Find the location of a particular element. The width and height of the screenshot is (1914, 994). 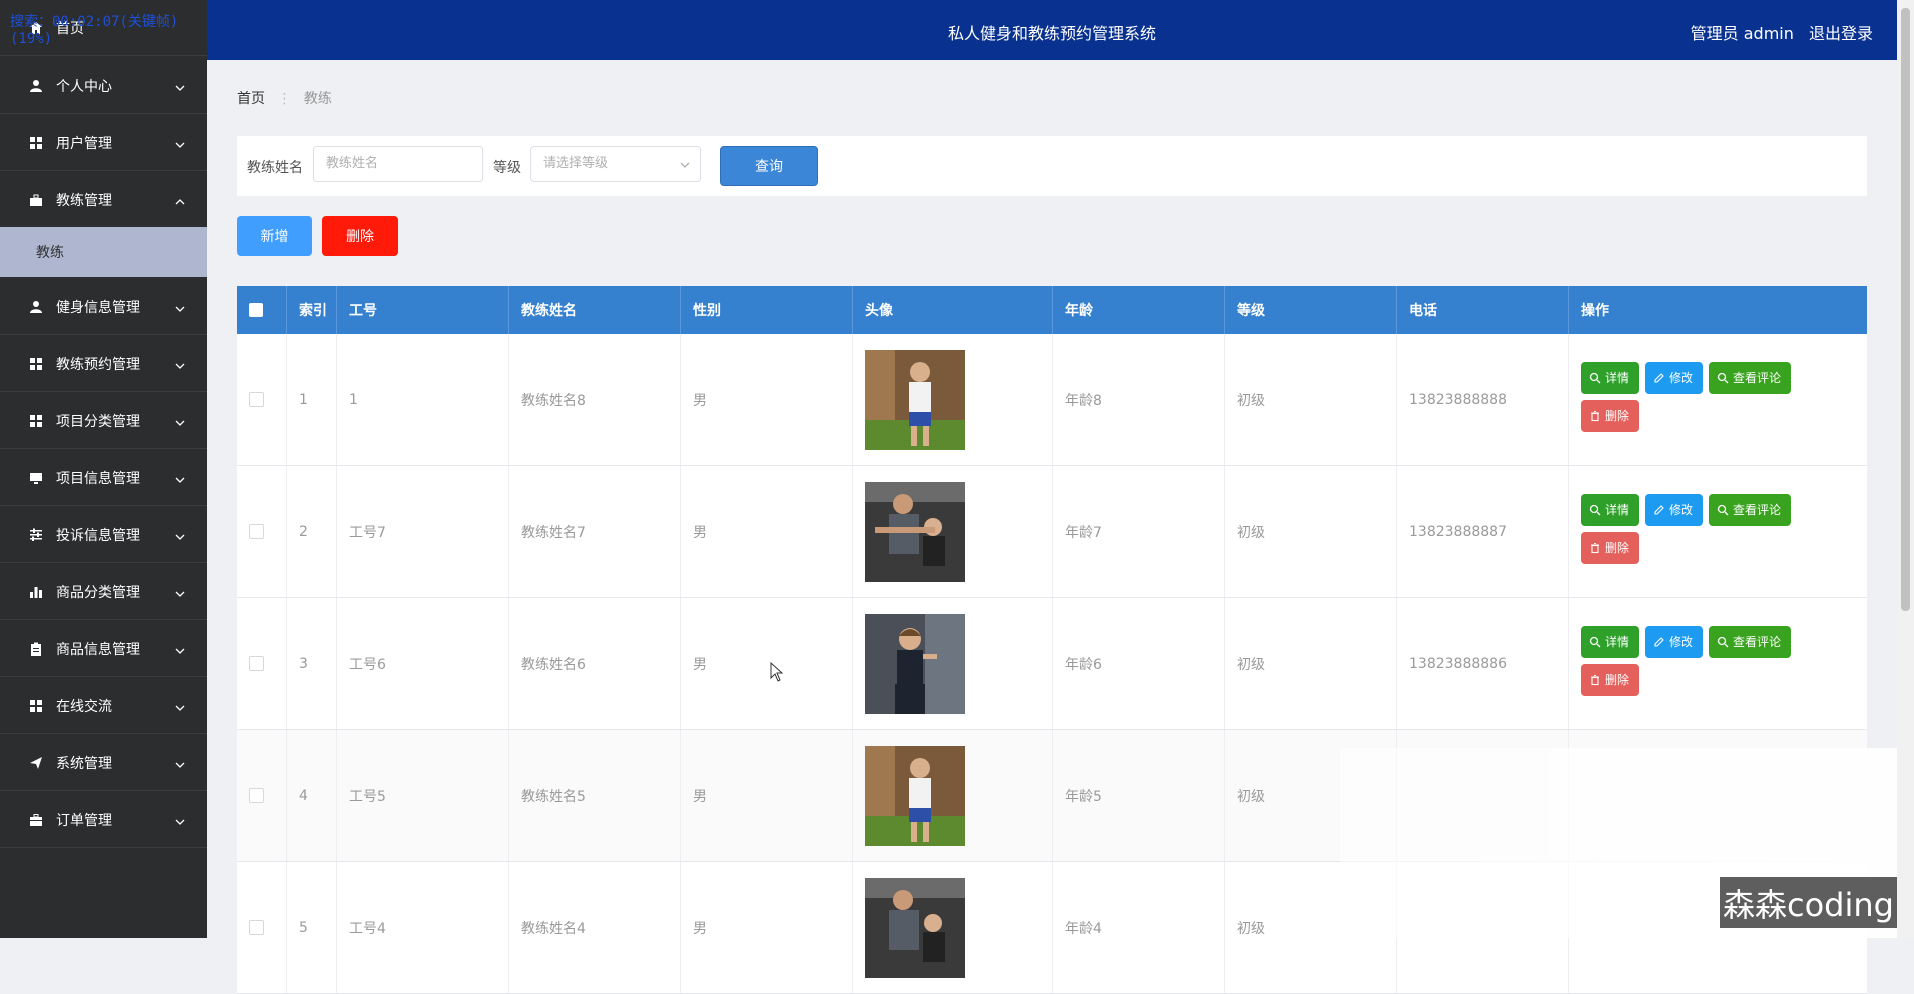

scrollbar-thumb is located at coordinates (1905, 309).